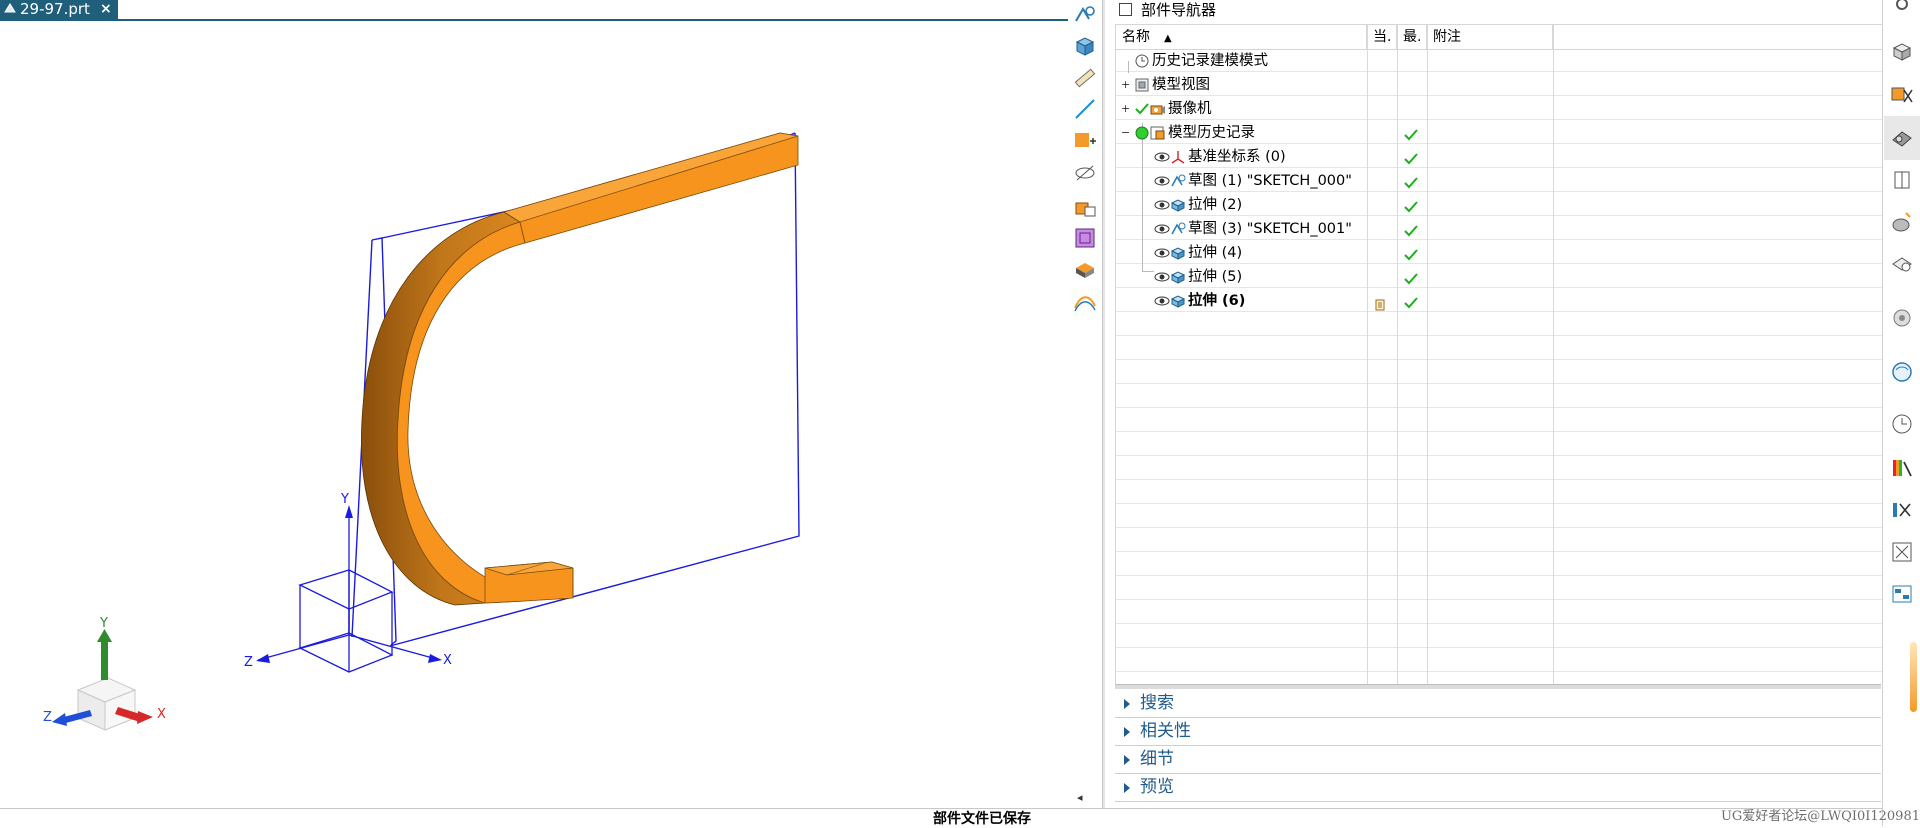 This screenshot has height=828, width=1920. I want to click on box-view-icon, so click(1085, 238).